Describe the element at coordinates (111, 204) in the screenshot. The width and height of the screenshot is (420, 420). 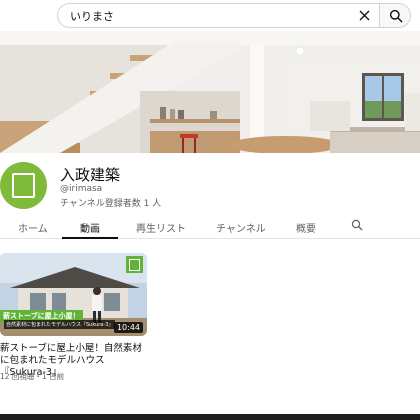
I see `subscriber-count: チャンネル登録者数 1 人` at that location.